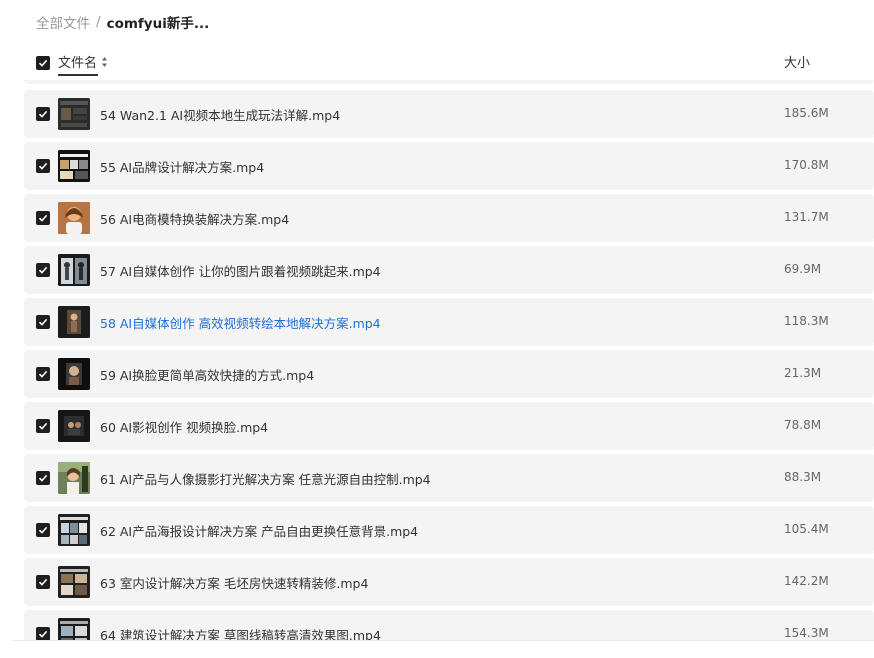  I want to click on name-column-underline, so click(78, 75).